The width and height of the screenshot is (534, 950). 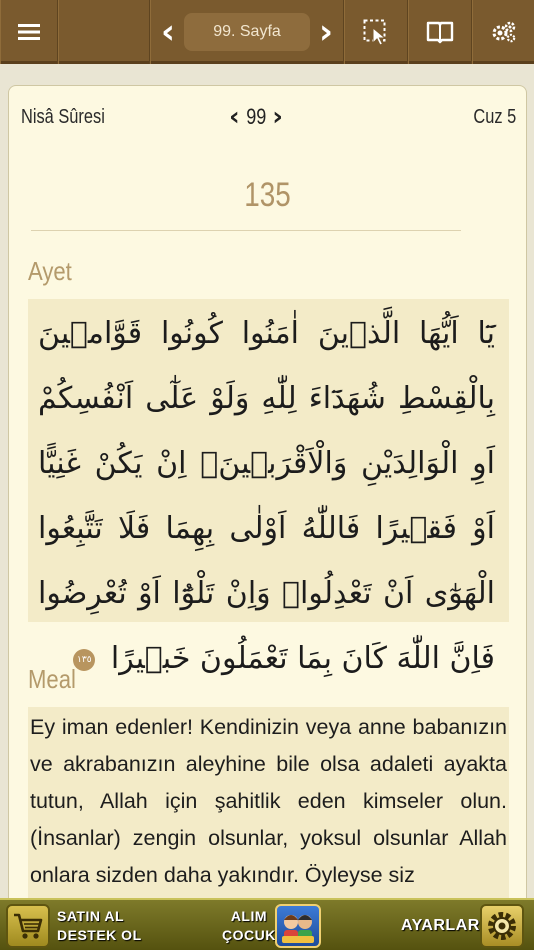 I want to click on select-cursor-icon, so click(x=375, y=32).